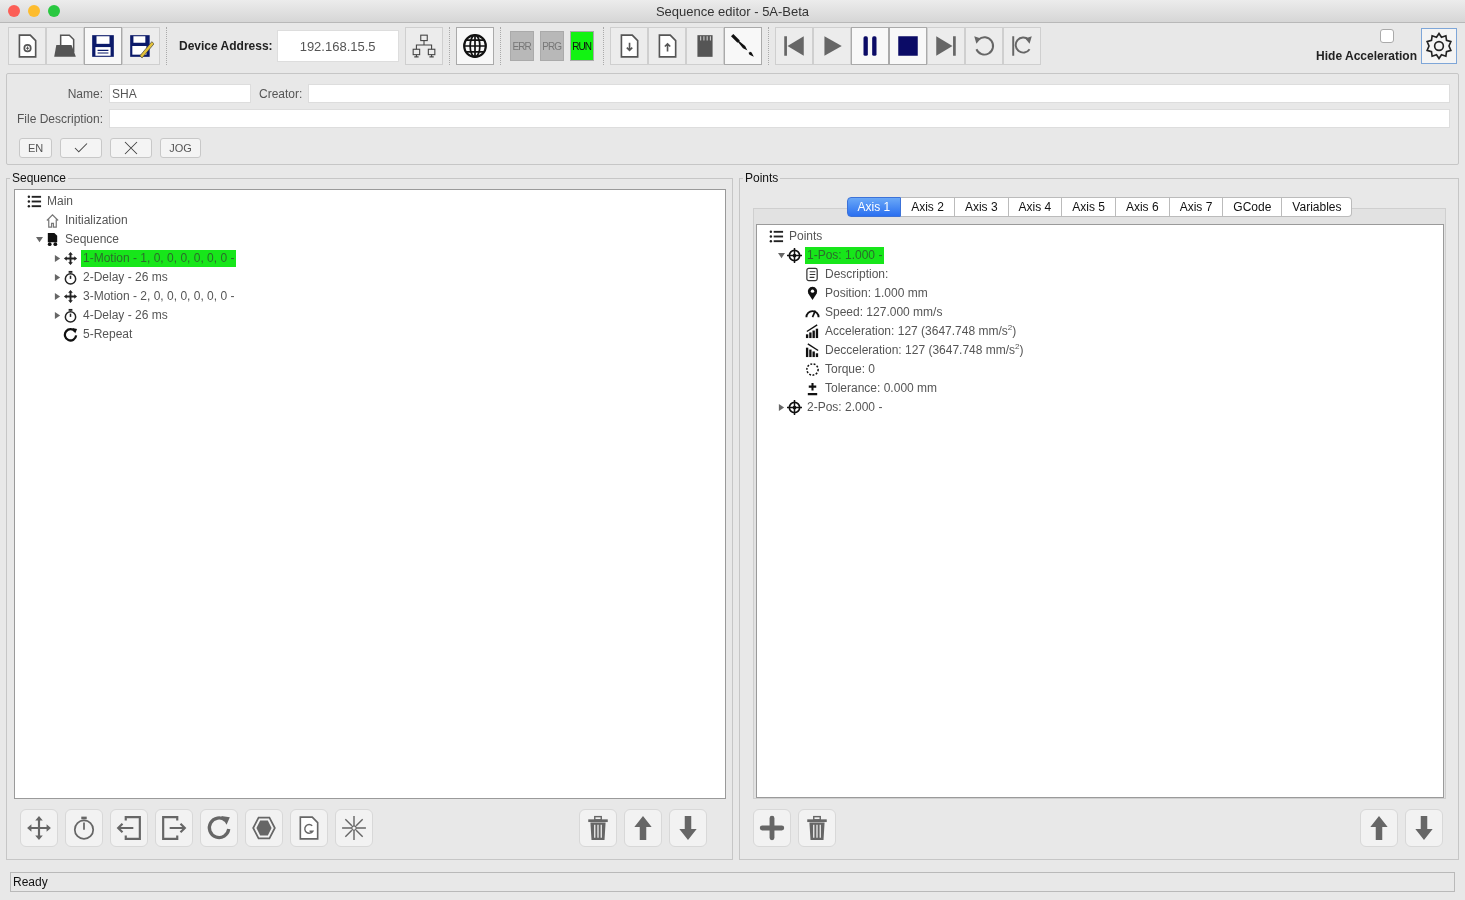 Image resolution: width=1465 pixels, height=900 pixels. Describe the element at coordinates (1379, 828) in the screenshot. I see `point-up-button` at that location.